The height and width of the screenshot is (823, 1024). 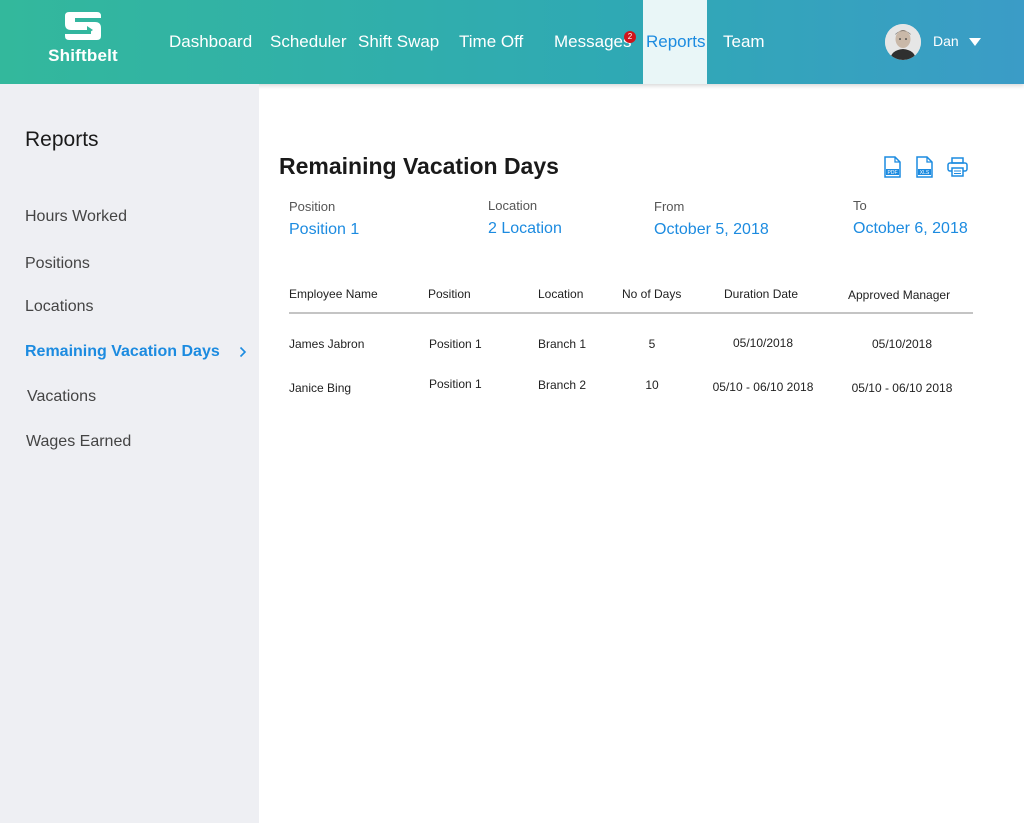 I want to click on user-name: Dan, so click(x=946, y=41).